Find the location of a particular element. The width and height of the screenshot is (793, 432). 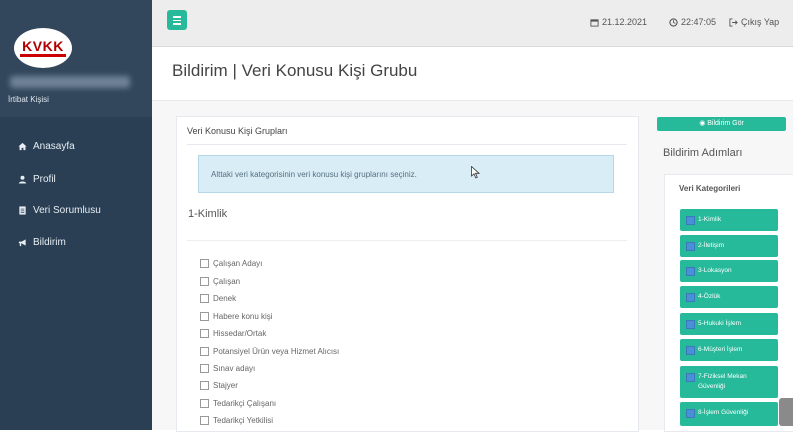

checkbox-option: Habere konu kişi is located at coordinates (236, 316).